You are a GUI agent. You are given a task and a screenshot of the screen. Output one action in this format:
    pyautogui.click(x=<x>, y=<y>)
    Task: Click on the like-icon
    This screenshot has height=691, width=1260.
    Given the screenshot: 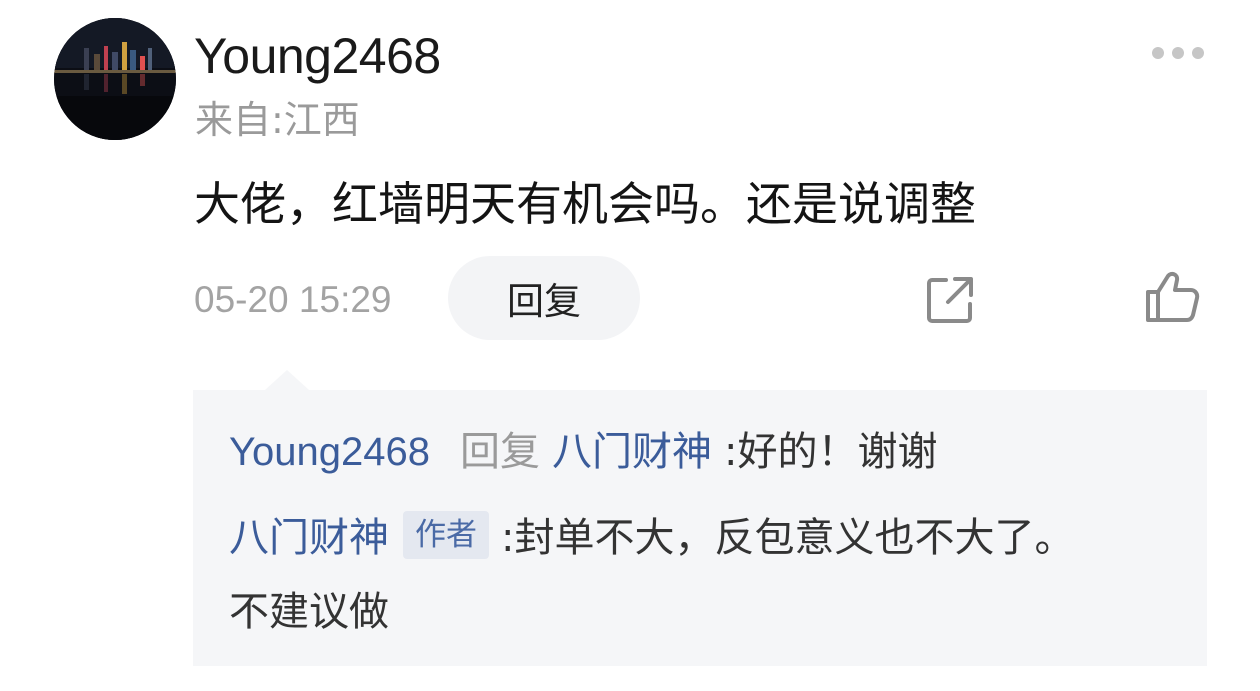 What is the action you would take?
    pyautogui.click(x=1172, y=297)
    